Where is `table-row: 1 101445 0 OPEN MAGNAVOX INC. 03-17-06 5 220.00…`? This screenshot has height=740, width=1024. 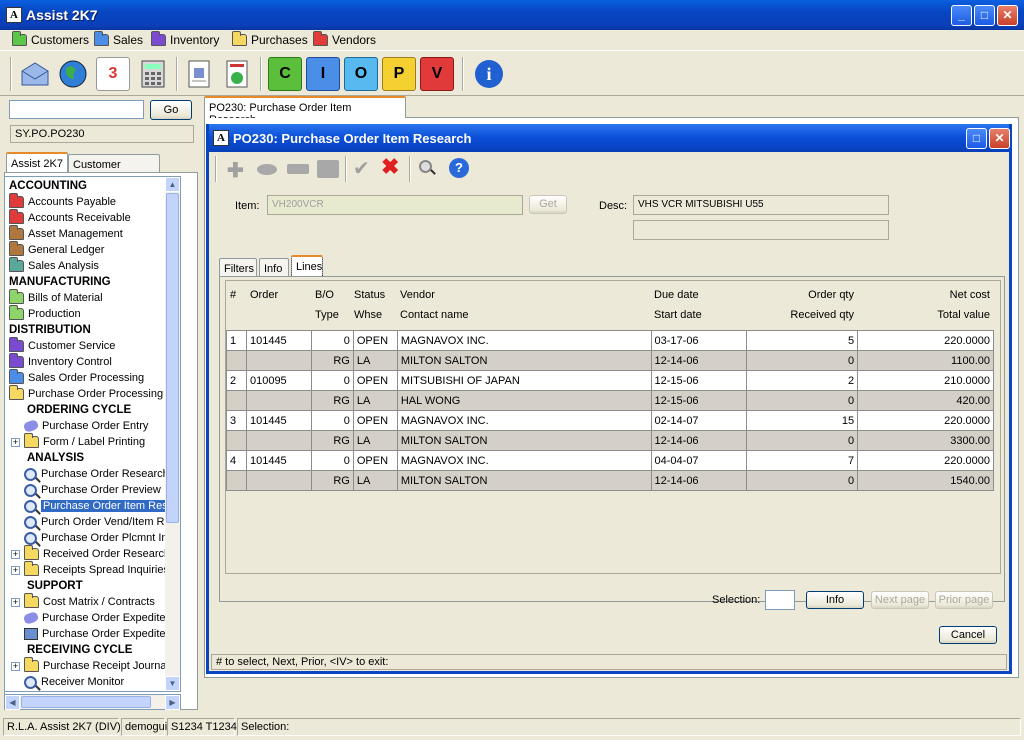 table-row: 1 101445 0 OPEN MAGNAVOX INC. 03-17-06 5 220.00… is located at coordinates (610, 340).